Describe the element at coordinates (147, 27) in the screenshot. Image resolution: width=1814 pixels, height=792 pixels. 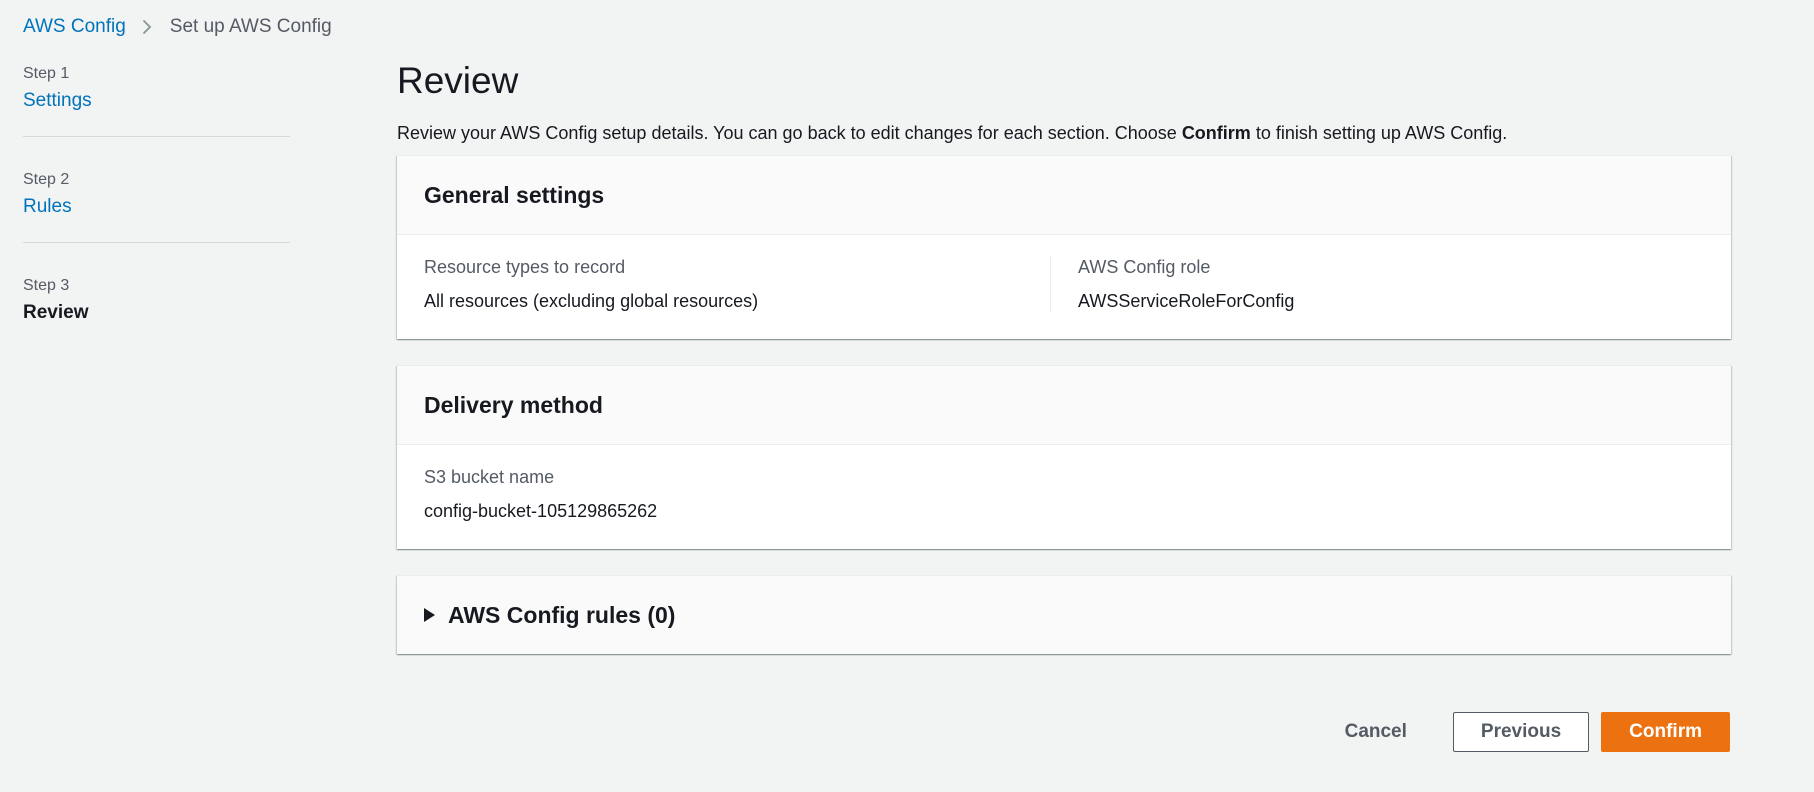
I see `chevron-right-icon` at that location.